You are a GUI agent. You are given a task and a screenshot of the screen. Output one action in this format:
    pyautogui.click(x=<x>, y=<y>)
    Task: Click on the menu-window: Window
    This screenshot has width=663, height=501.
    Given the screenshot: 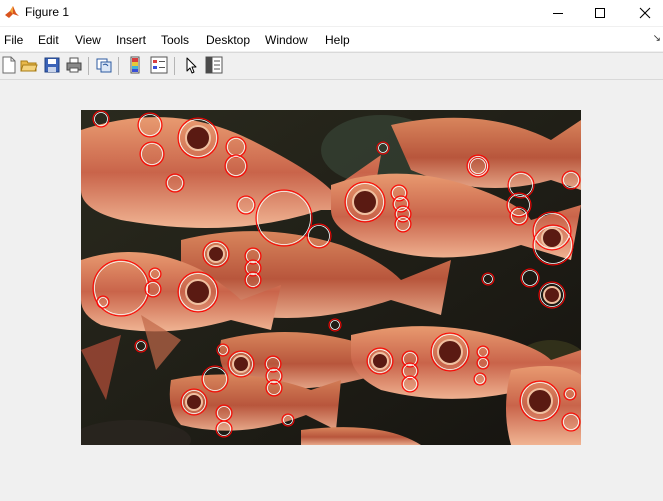 What is the action you would take?
    pyautogui.click(x=286, y=40)
    